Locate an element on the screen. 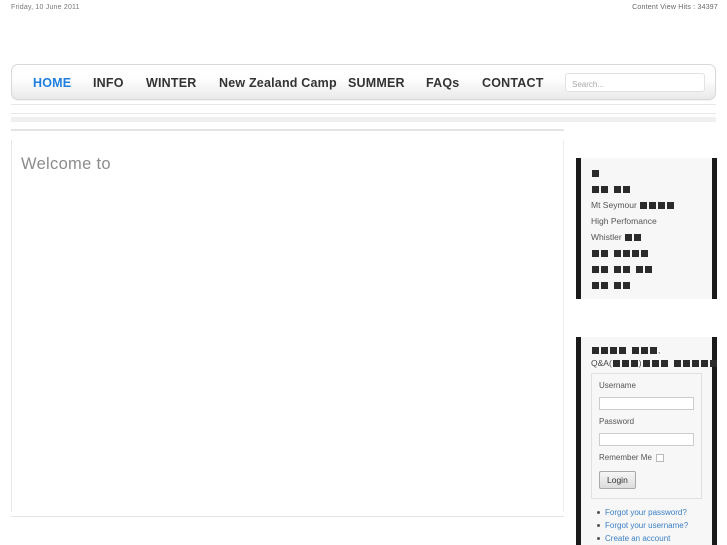 The width and height of the screenshot is (727, 545). login-title-prefix: Q&A( is located at coordinates (601, 363).